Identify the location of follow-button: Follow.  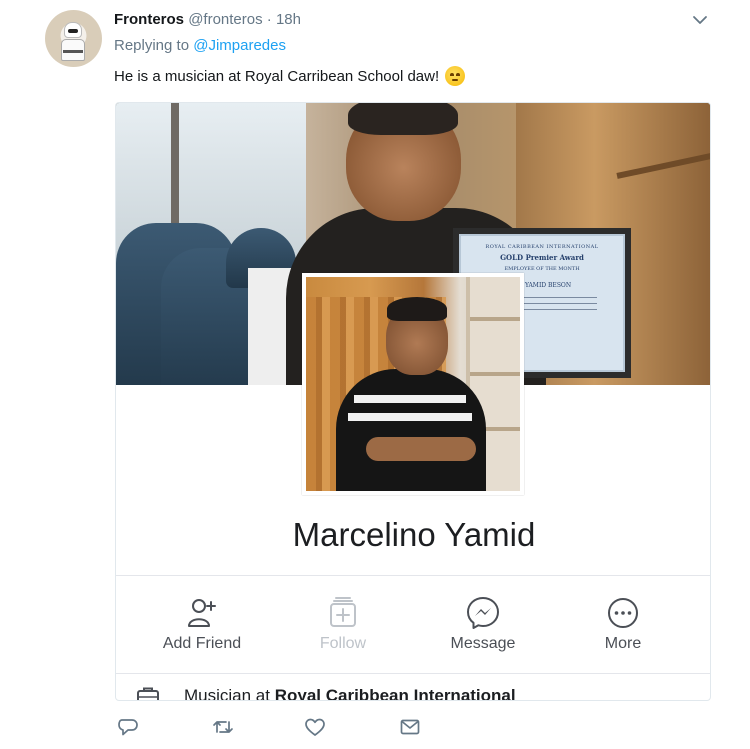
(343, 624).